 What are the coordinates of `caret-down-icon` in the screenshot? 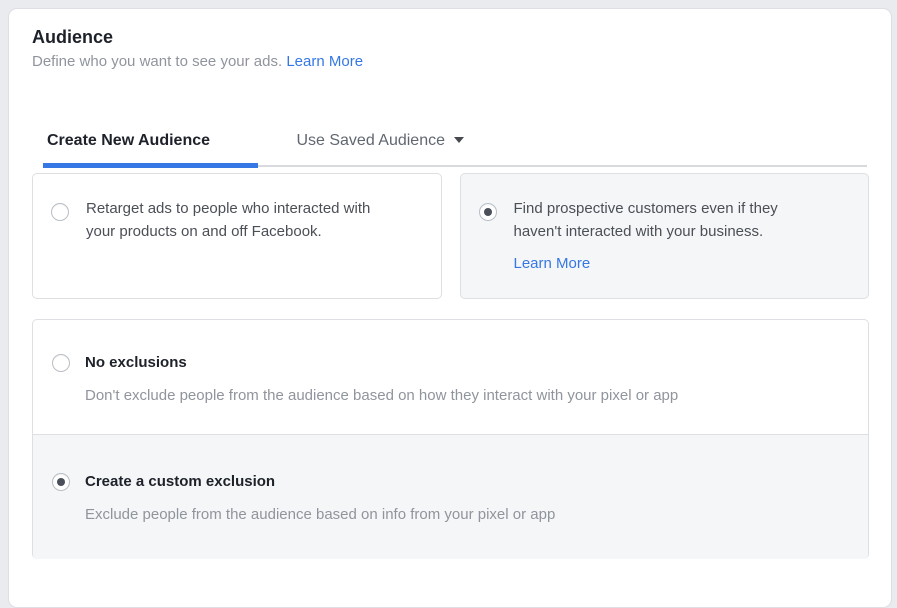 It's located at (459, 139).